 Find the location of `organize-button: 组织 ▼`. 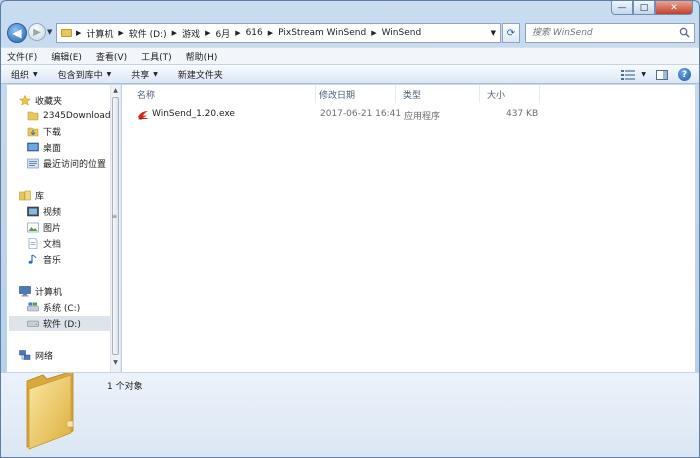

organize-button: 组织 ▼ is located at coordinates (24, 74).